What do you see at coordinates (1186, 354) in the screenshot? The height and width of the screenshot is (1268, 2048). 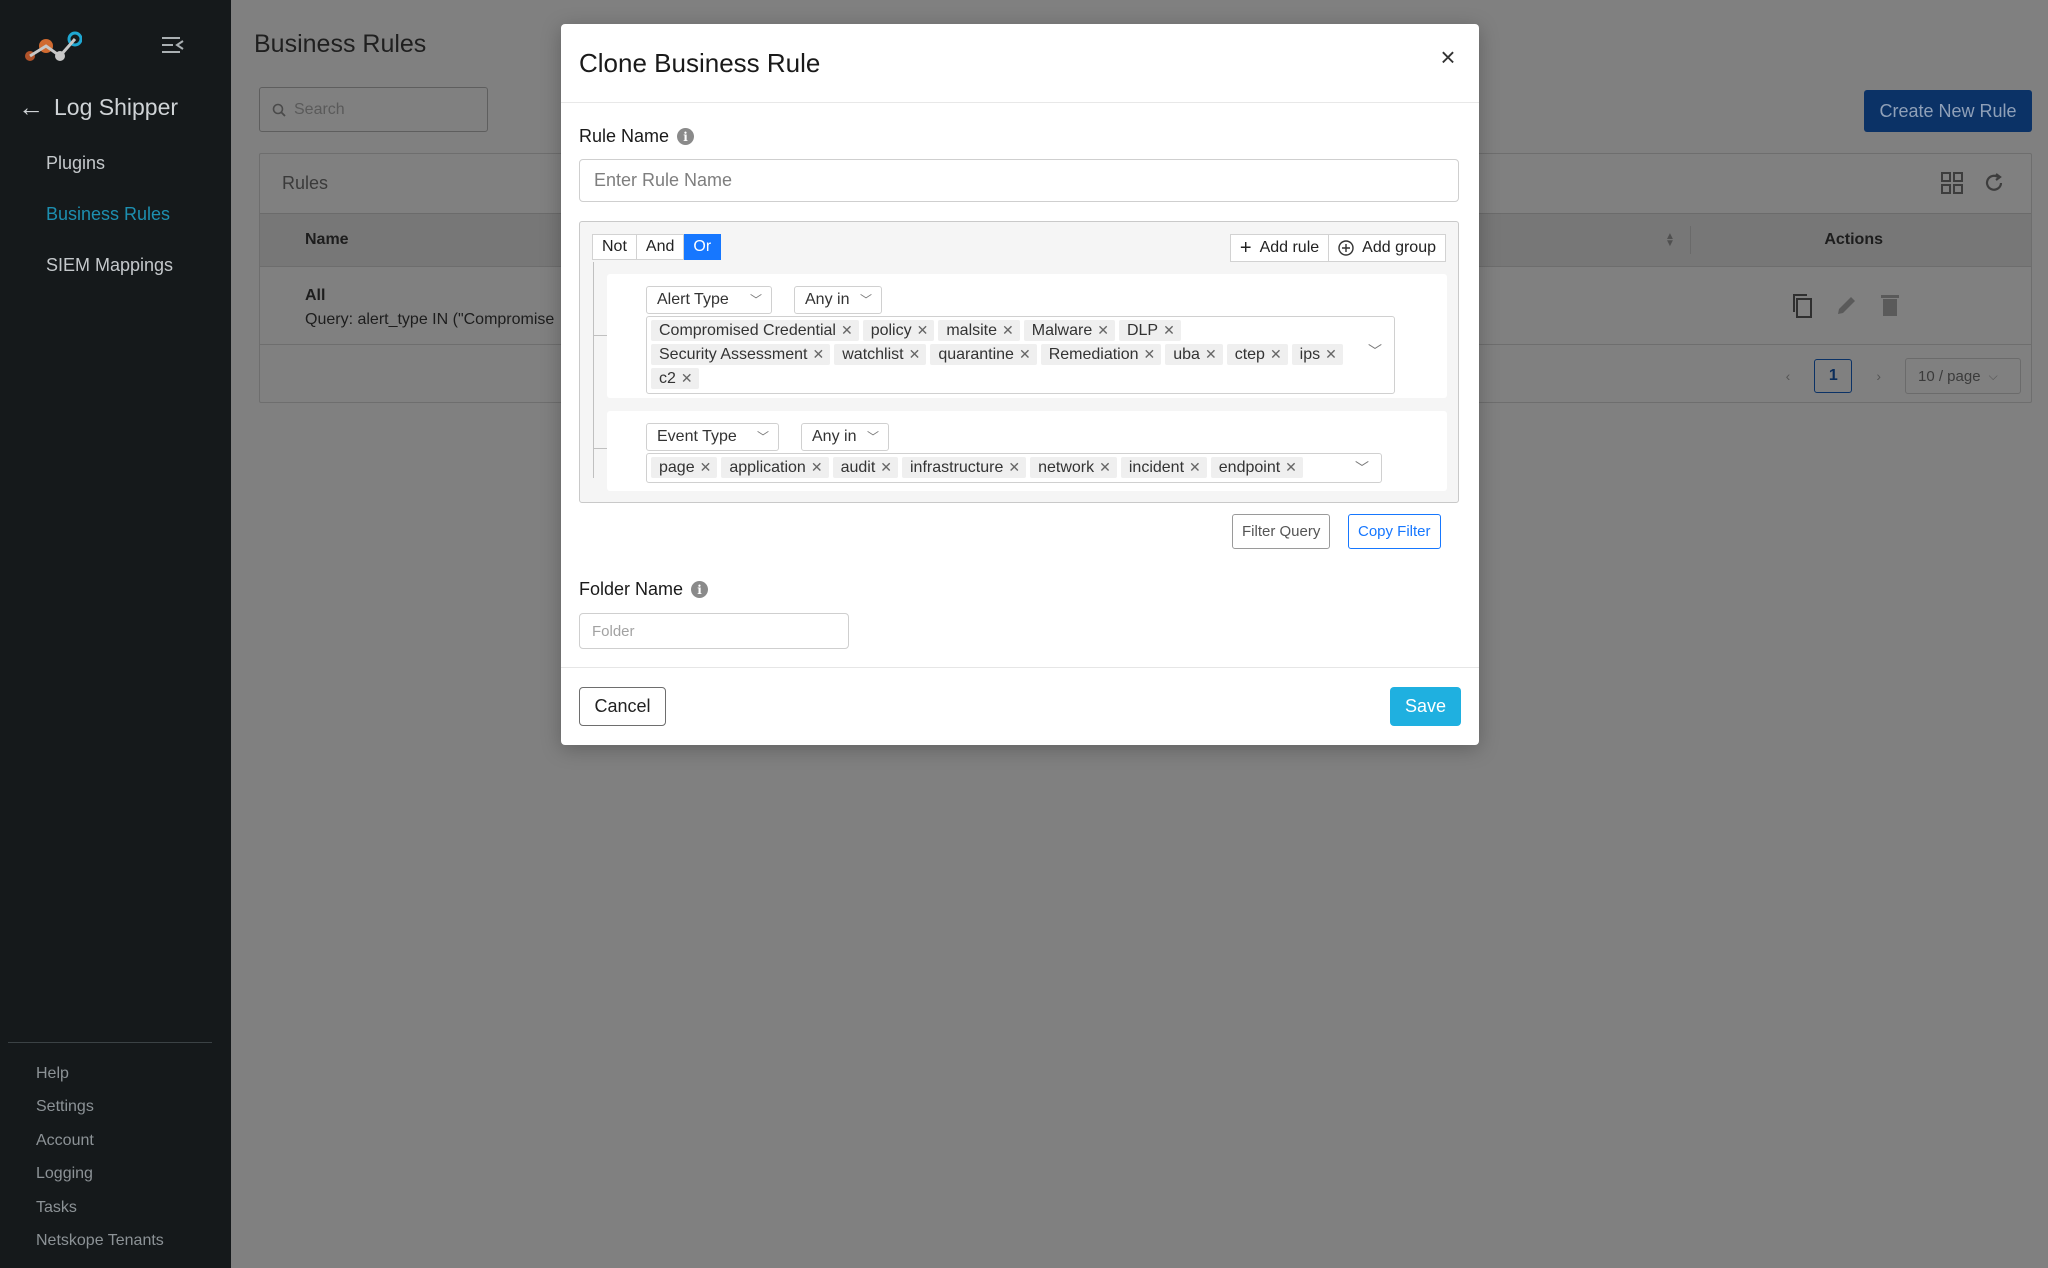 I see `value-tag-label: uba` at bounding box center [1186, 354].